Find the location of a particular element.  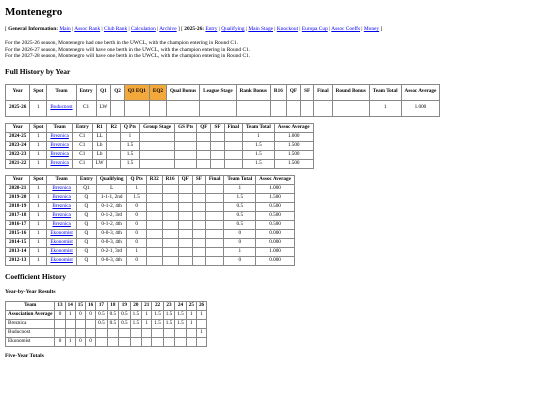

nav-link-assoc-rank: Assoc Rank is located at coordinates (87, 29).